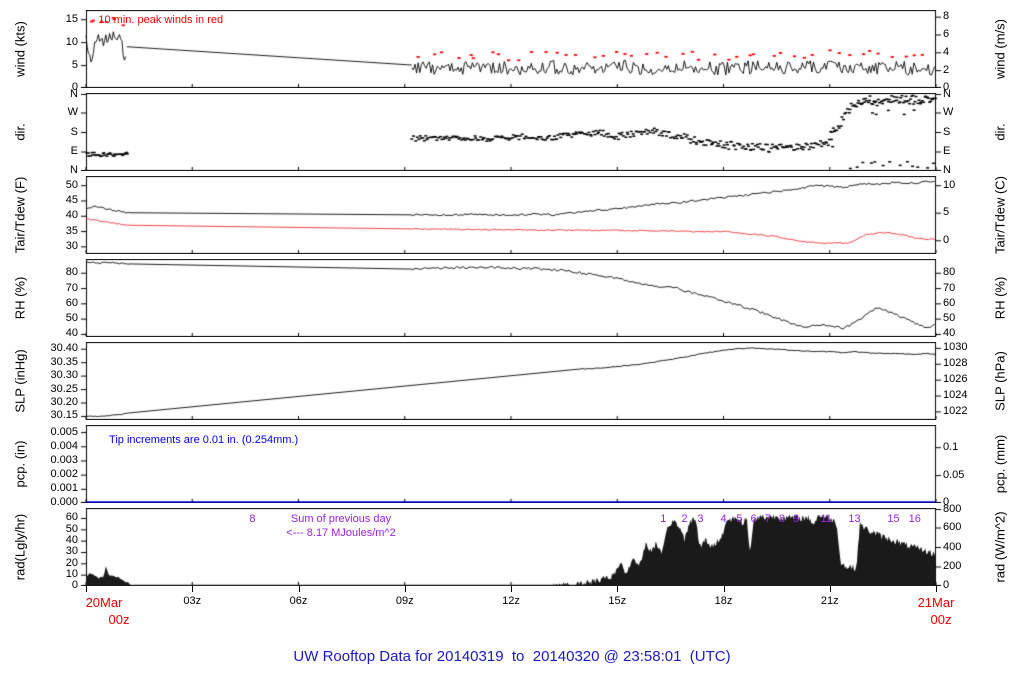 The width and height of the screenshot is (1024, 700). I want to click on tick-label-left-temp: 45, so click(71, 199).